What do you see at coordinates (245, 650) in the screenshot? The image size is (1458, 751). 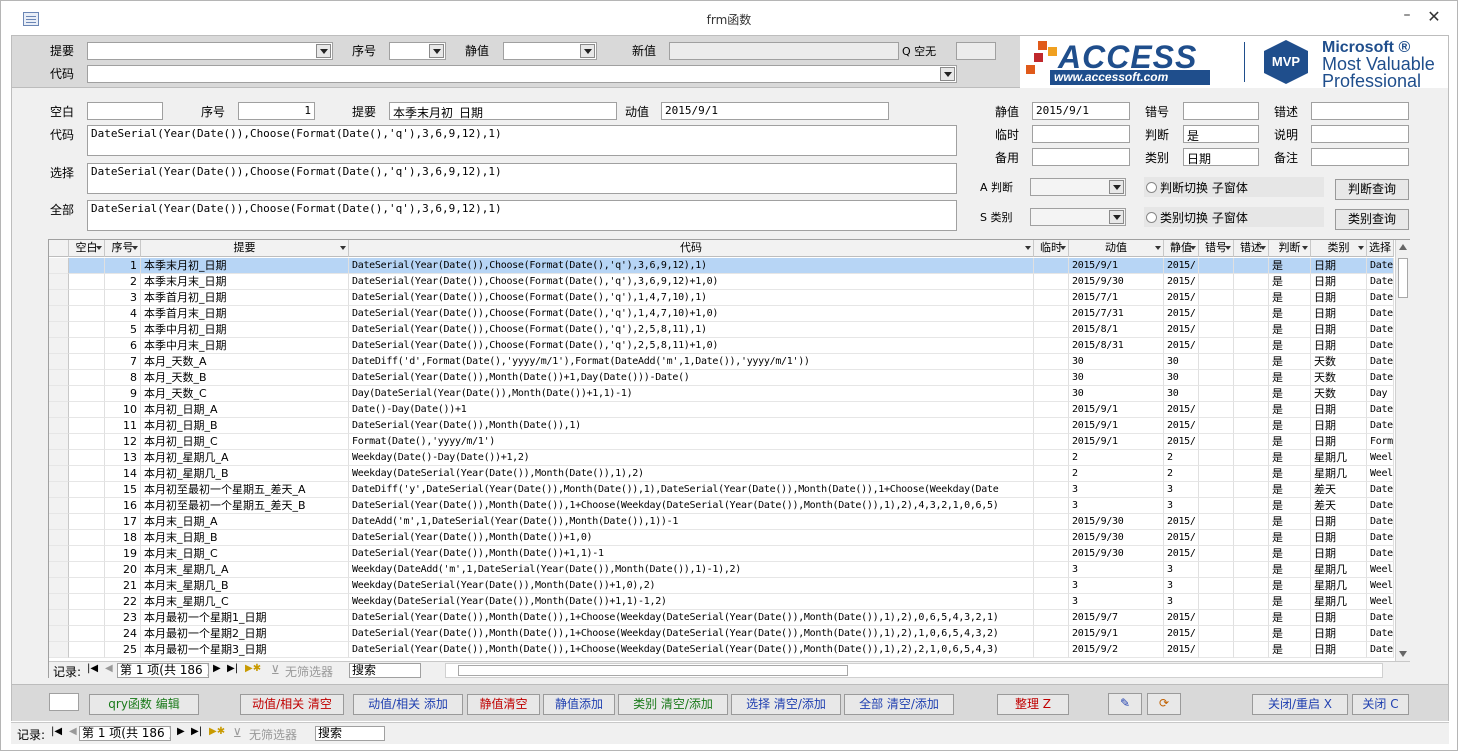 I see `table-cell: 本月最初一个星期3_日期` at bounding box center [245, 650].